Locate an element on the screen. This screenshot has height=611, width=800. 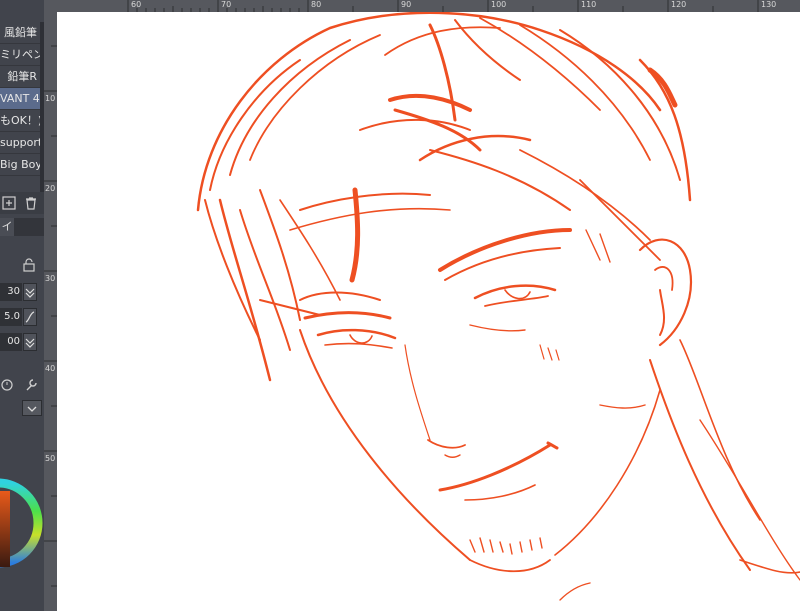
ruler-label: 120 is located at coordinates (679, 4).